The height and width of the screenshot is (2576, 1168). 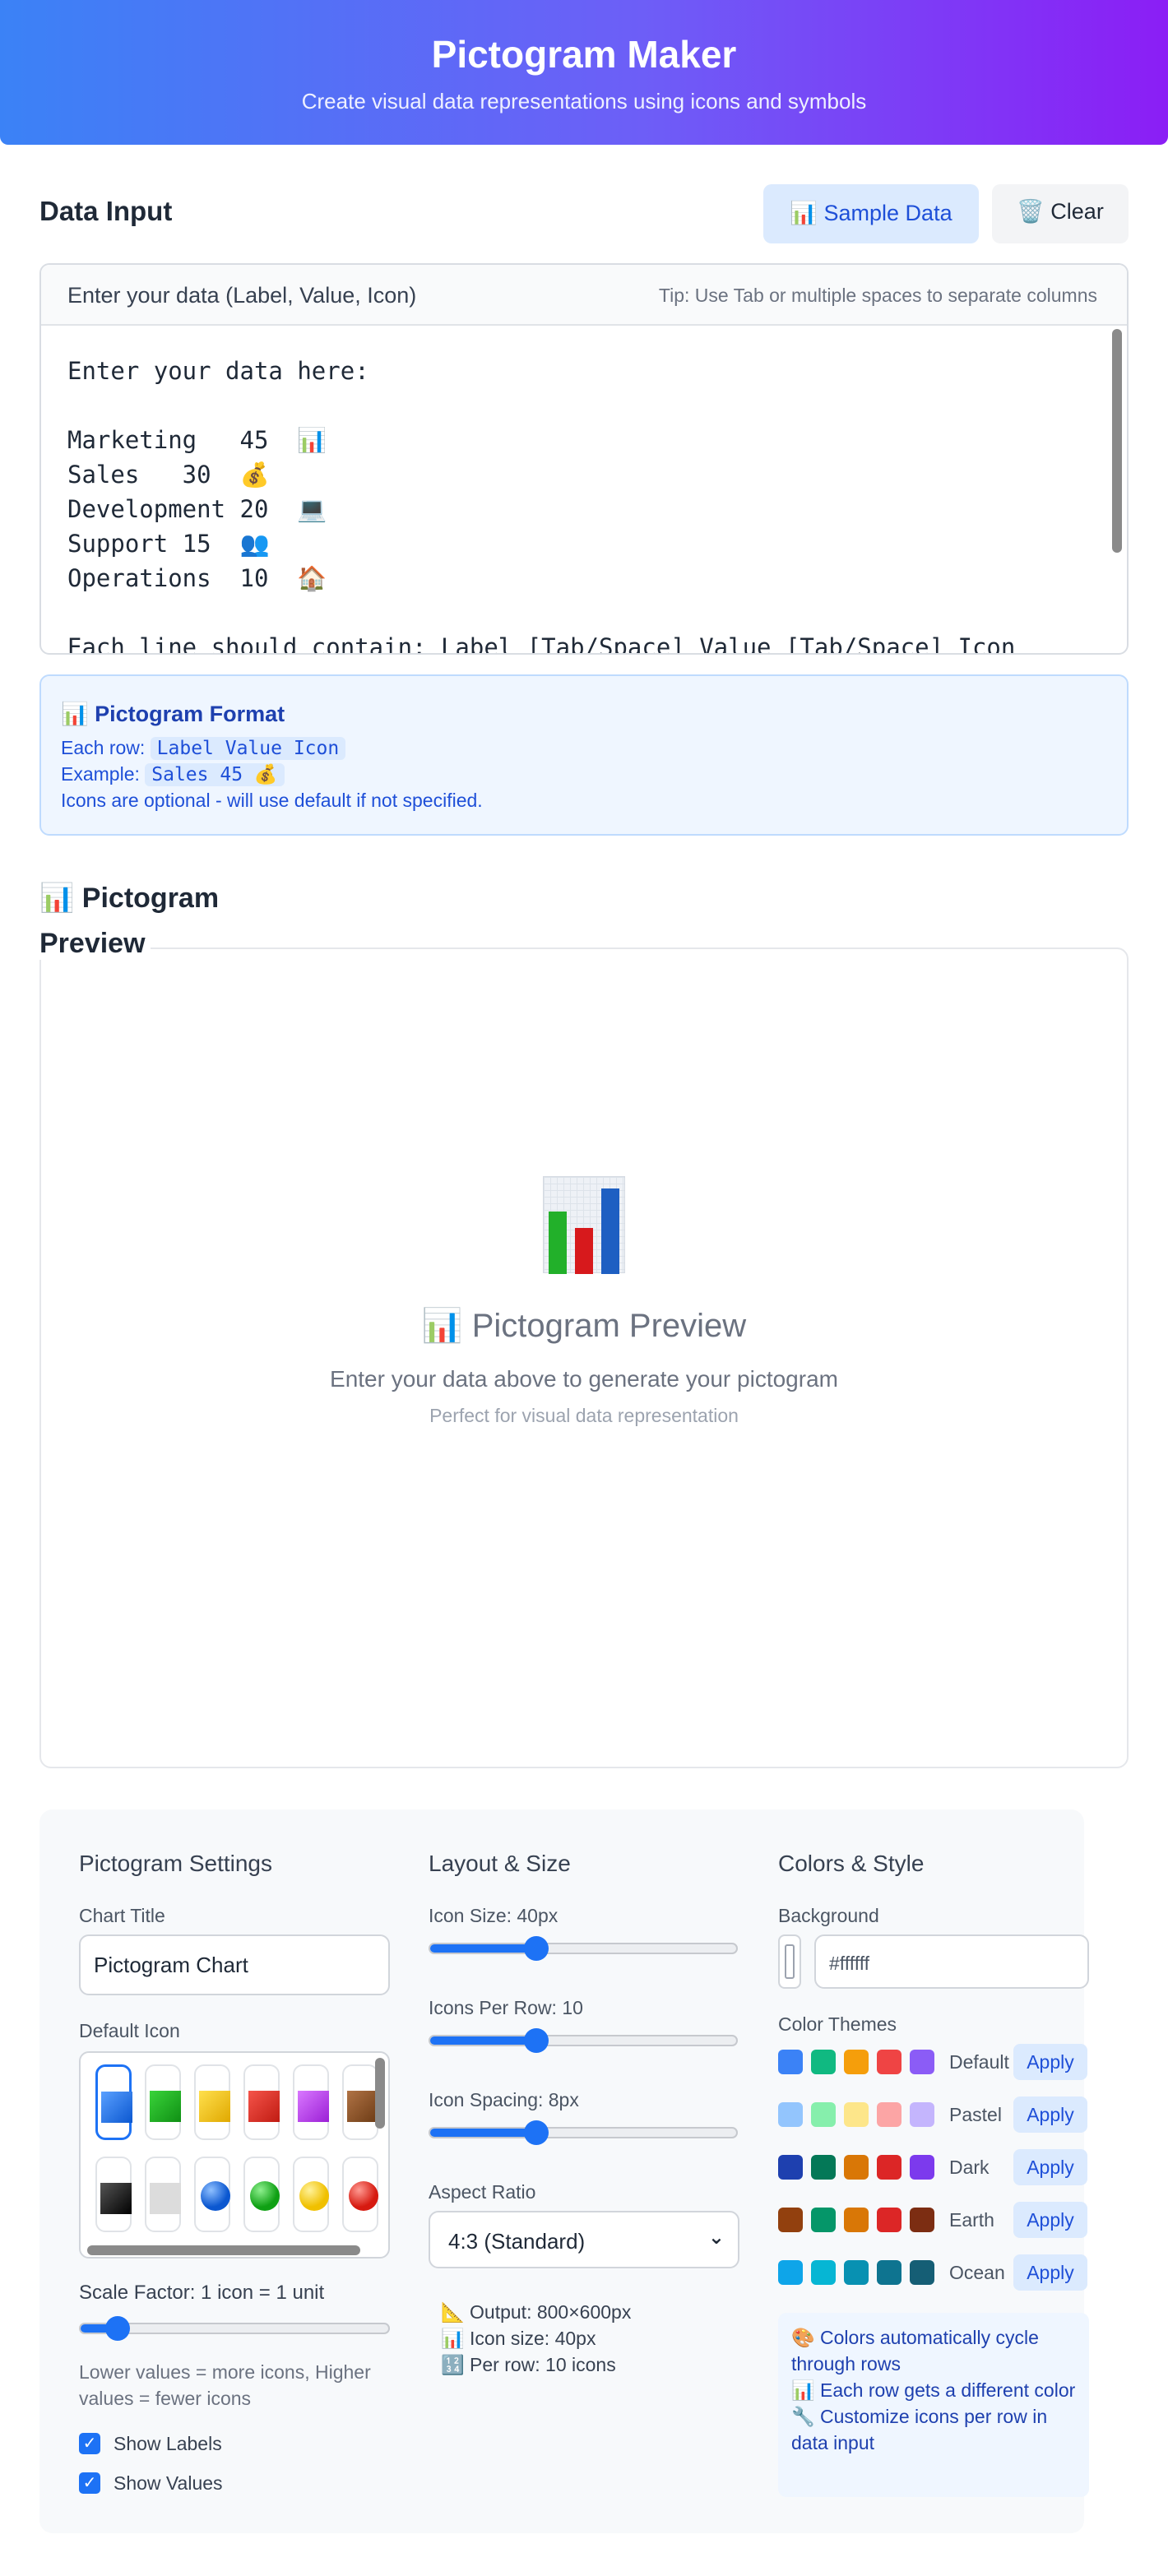 What do you see at coordinates (175, 1863) in the screenshot?
I see `pictogram-settings-title: Pictogram Settings` at bounding box center [175, 1863].